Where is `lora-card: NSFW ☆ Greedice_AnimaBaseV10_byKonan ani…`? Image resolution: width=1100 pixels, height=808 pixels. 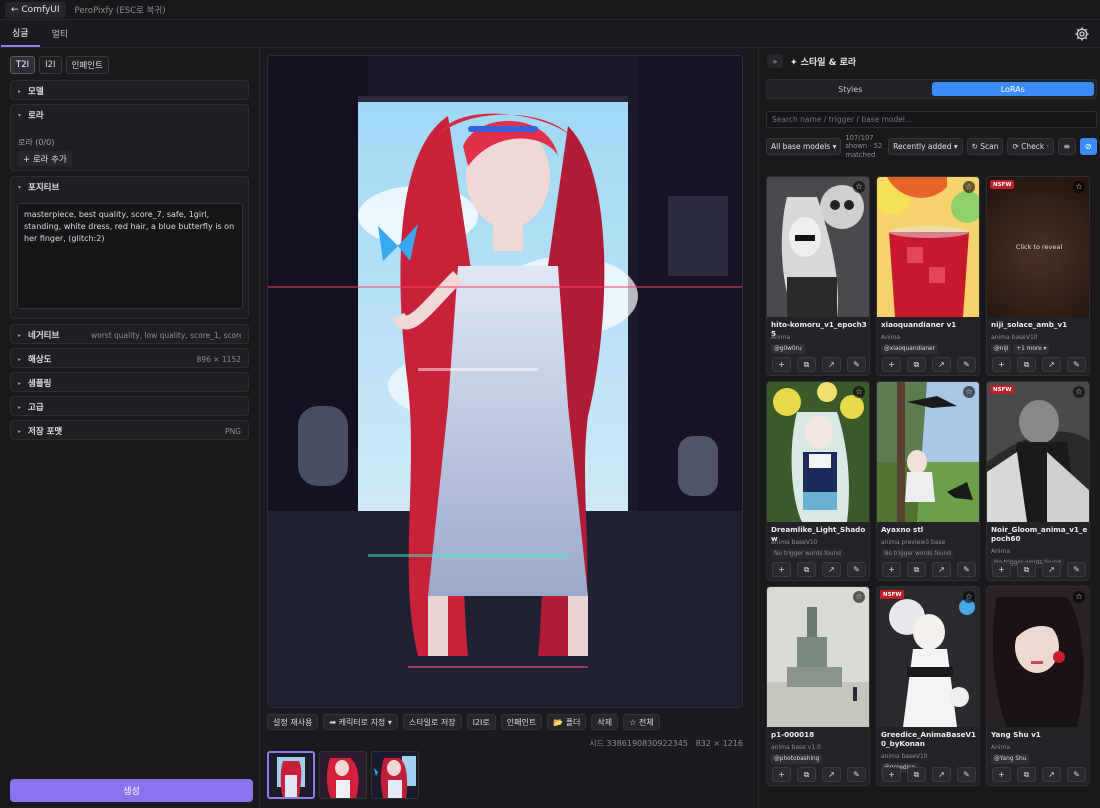
lora-card: NSFW ☆ Greedice_AnimaBaseV10_byKonan ani… is located at coordinates (928, 686).